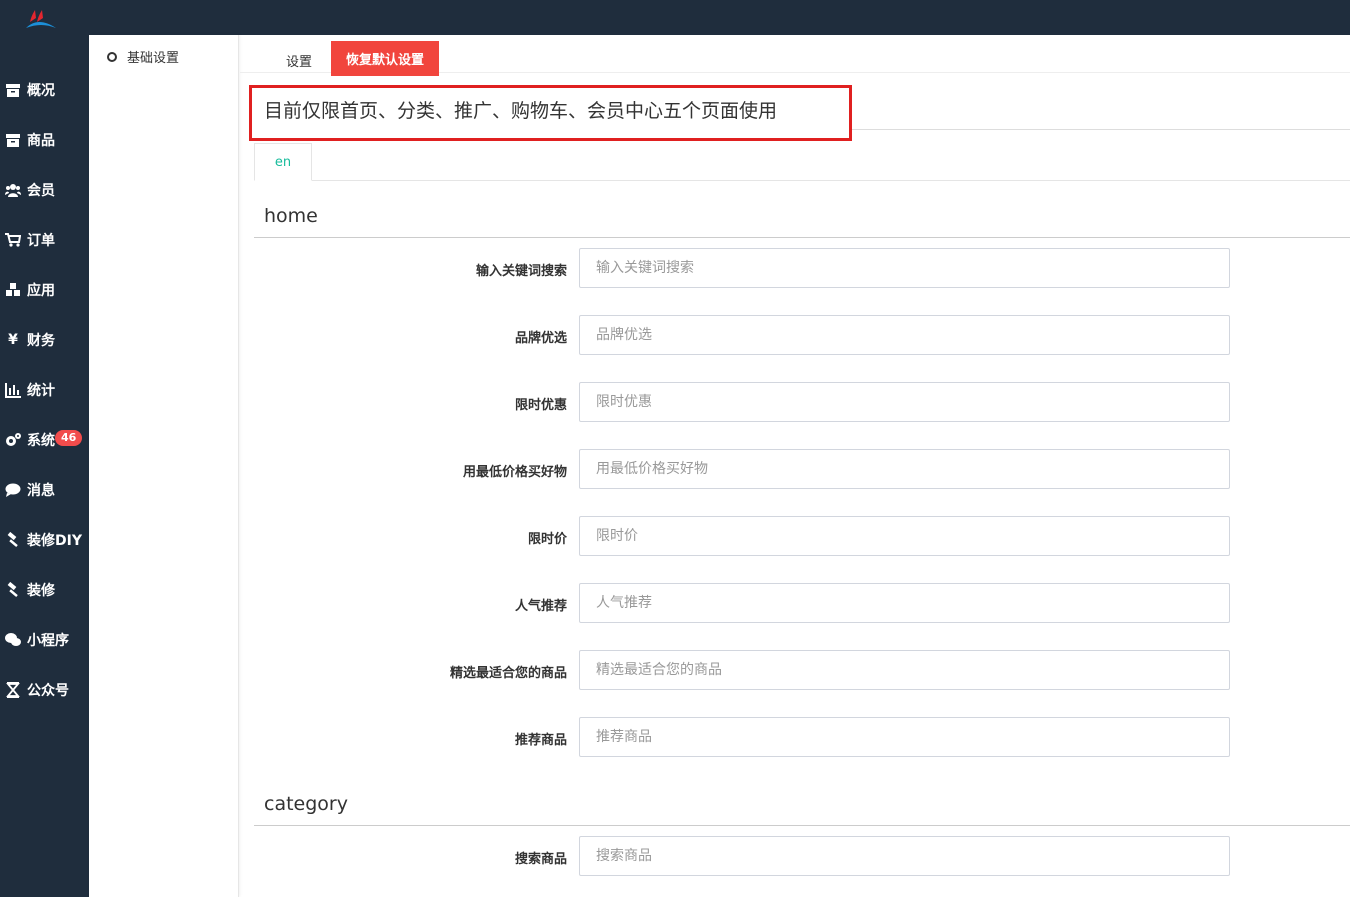 This screenshot has width=1350, height=897. What do you see at coordinates (802, 180) in the screenshot?
I see `lang-tab-bar` at bounding box center [802, 180].